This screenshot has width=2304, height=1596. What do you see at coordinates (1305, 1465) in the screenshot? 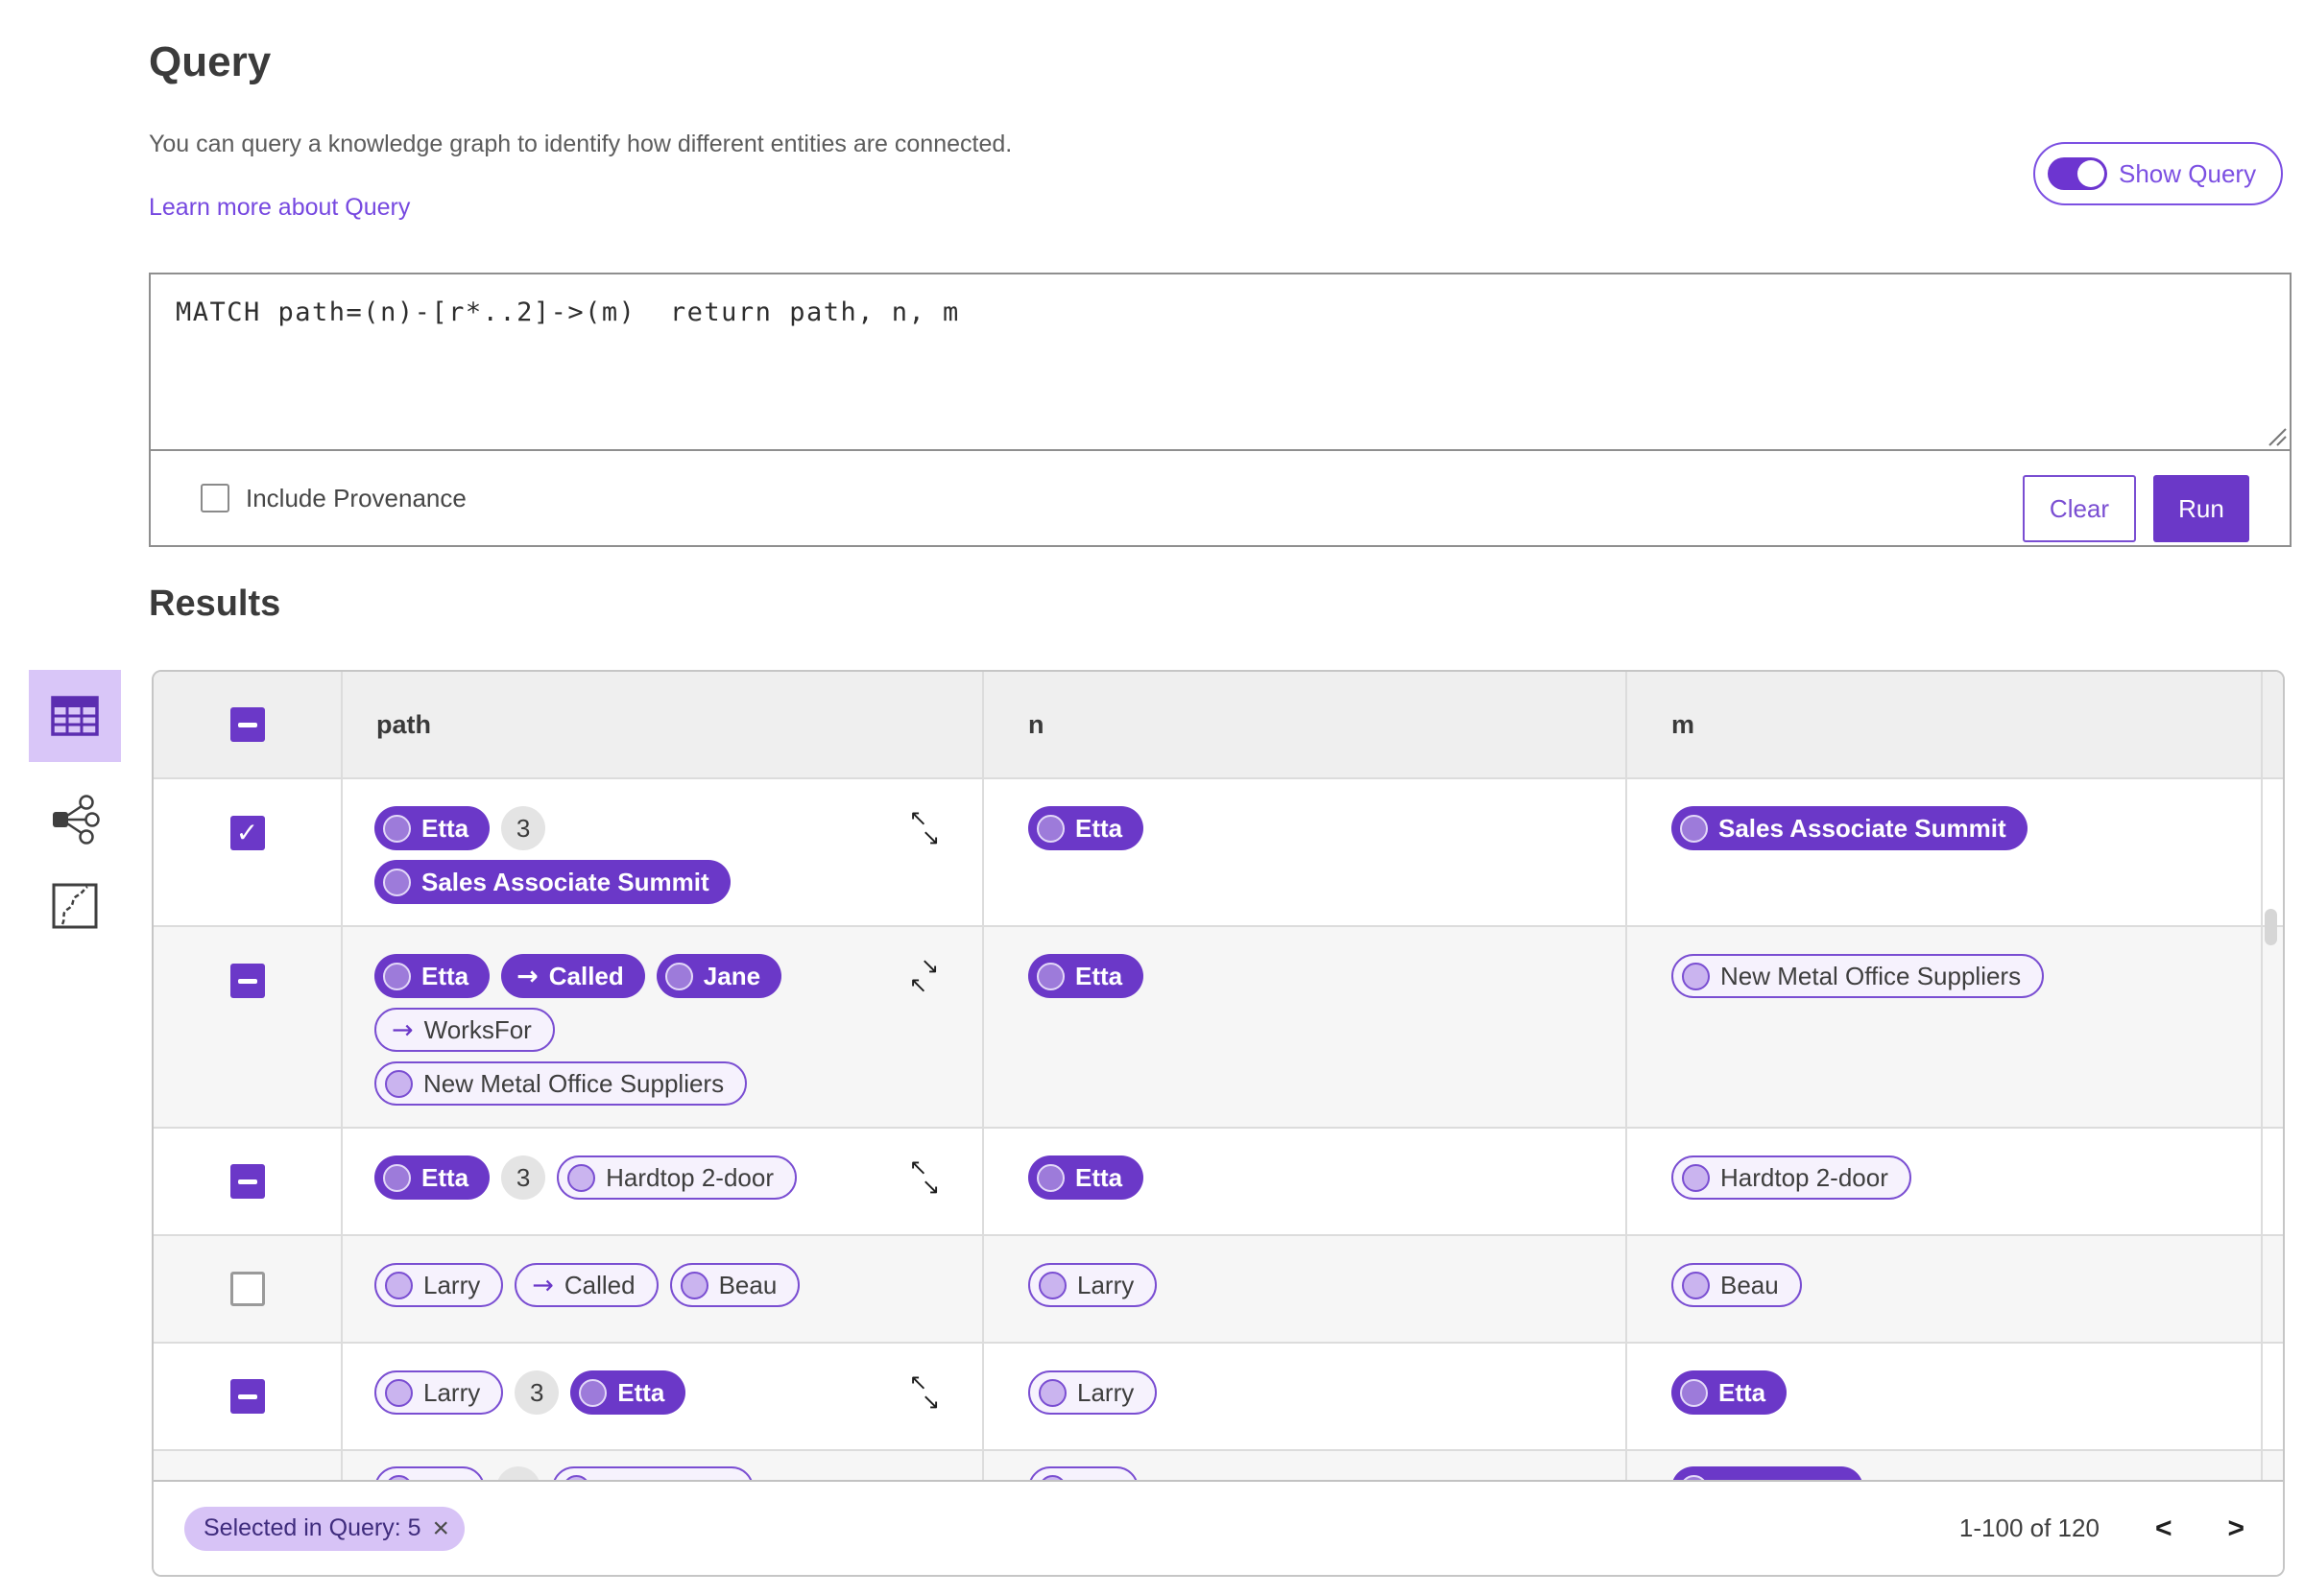
I see `n-cell` at bounding box center [1305, 1465].